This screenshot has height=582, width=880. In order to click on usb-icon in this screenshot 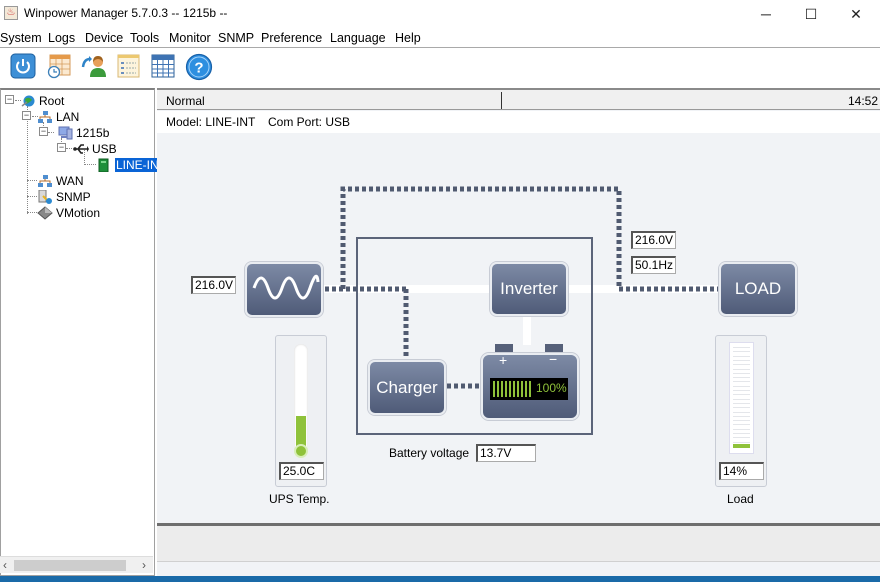, I will do `click(81, 149)`.